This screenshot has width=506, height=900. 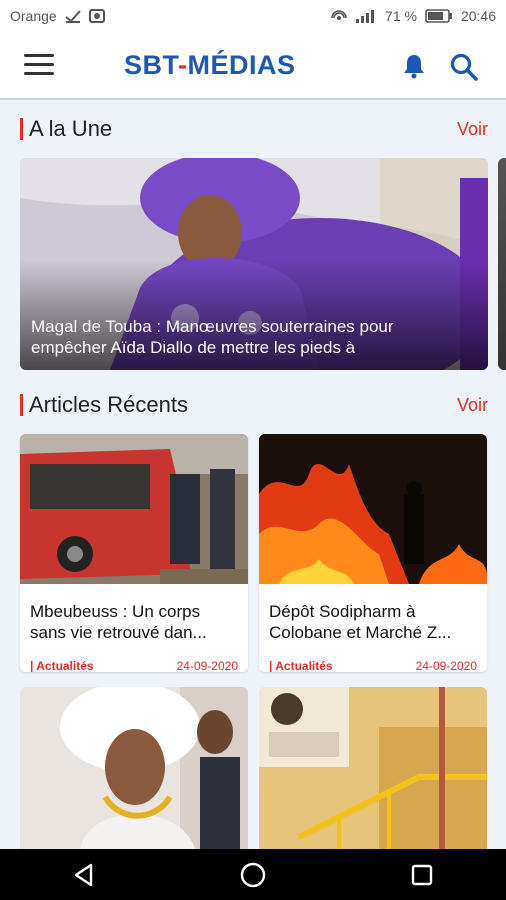 What do you see at coordinates (104, 405) in the screenshot?
I see `recent-section-title: Articles Récents` at bounding box center [104, 405].